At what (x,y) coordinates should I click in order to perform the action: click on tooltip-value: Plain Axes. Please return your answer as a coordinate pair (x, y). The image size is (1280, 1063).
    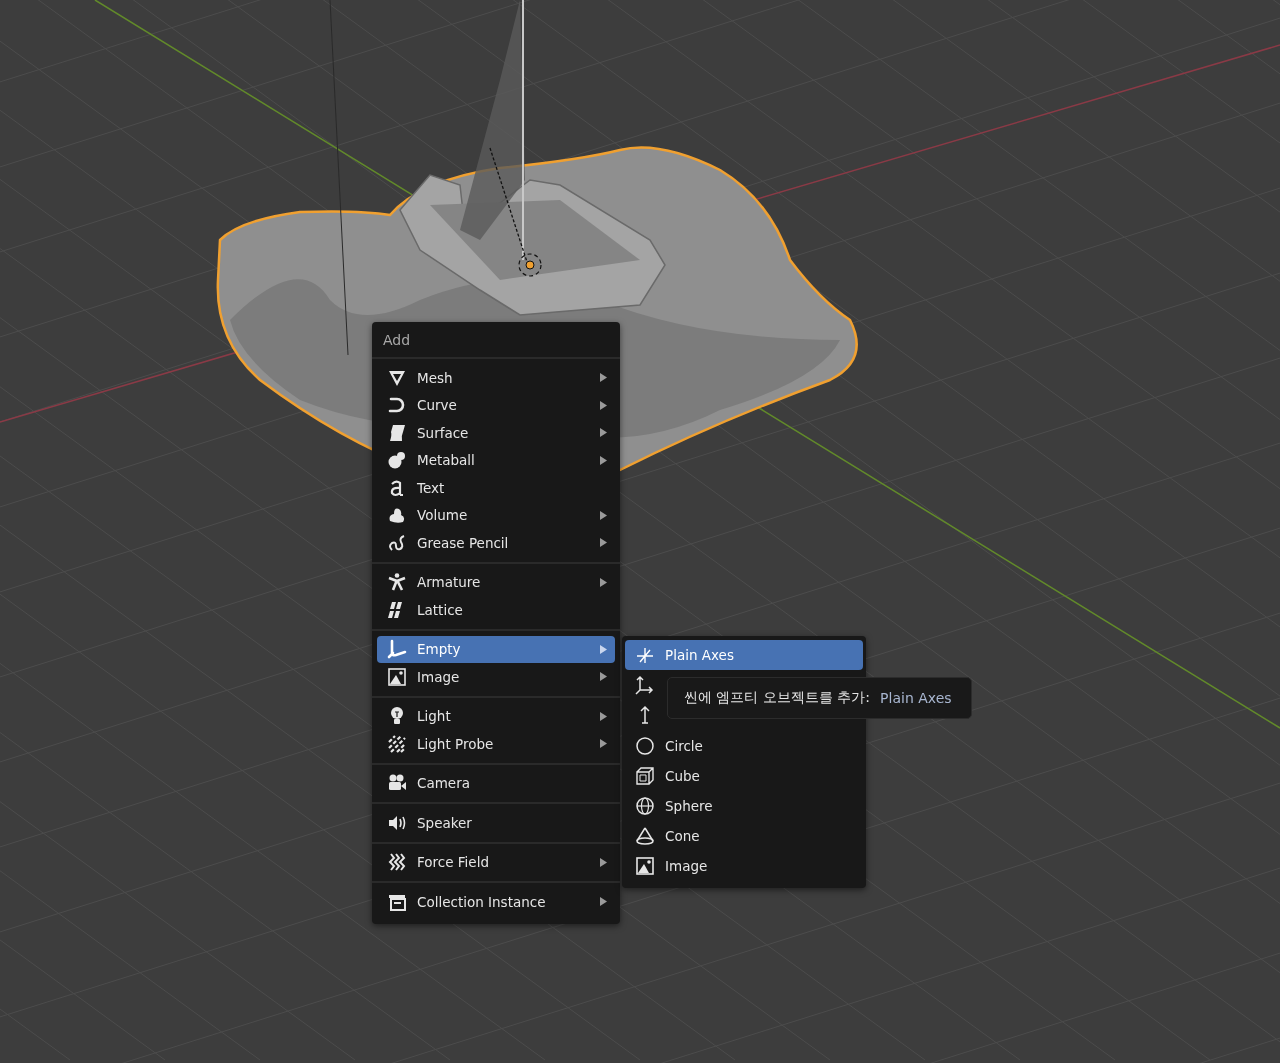
    Looking at the image, I should click on (916, 698).